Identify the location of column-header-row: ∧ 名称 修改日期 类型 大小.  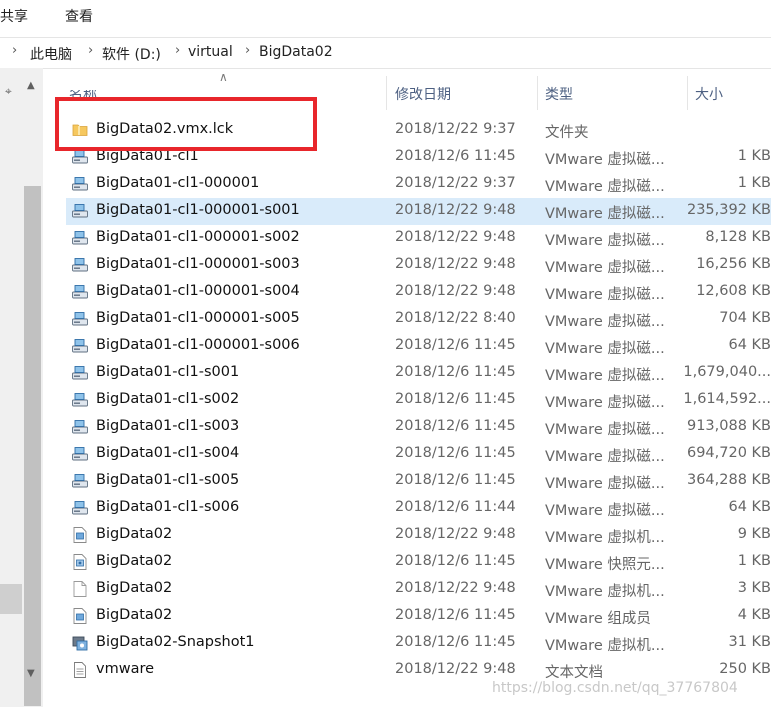
(407, 91).